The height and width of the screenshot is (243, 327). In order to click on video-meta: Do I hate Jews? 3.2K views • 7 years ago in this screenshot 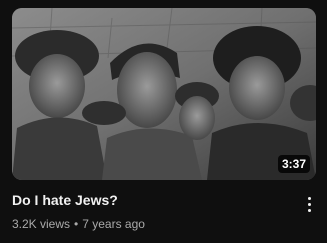, I will do `click(152, 211)`.